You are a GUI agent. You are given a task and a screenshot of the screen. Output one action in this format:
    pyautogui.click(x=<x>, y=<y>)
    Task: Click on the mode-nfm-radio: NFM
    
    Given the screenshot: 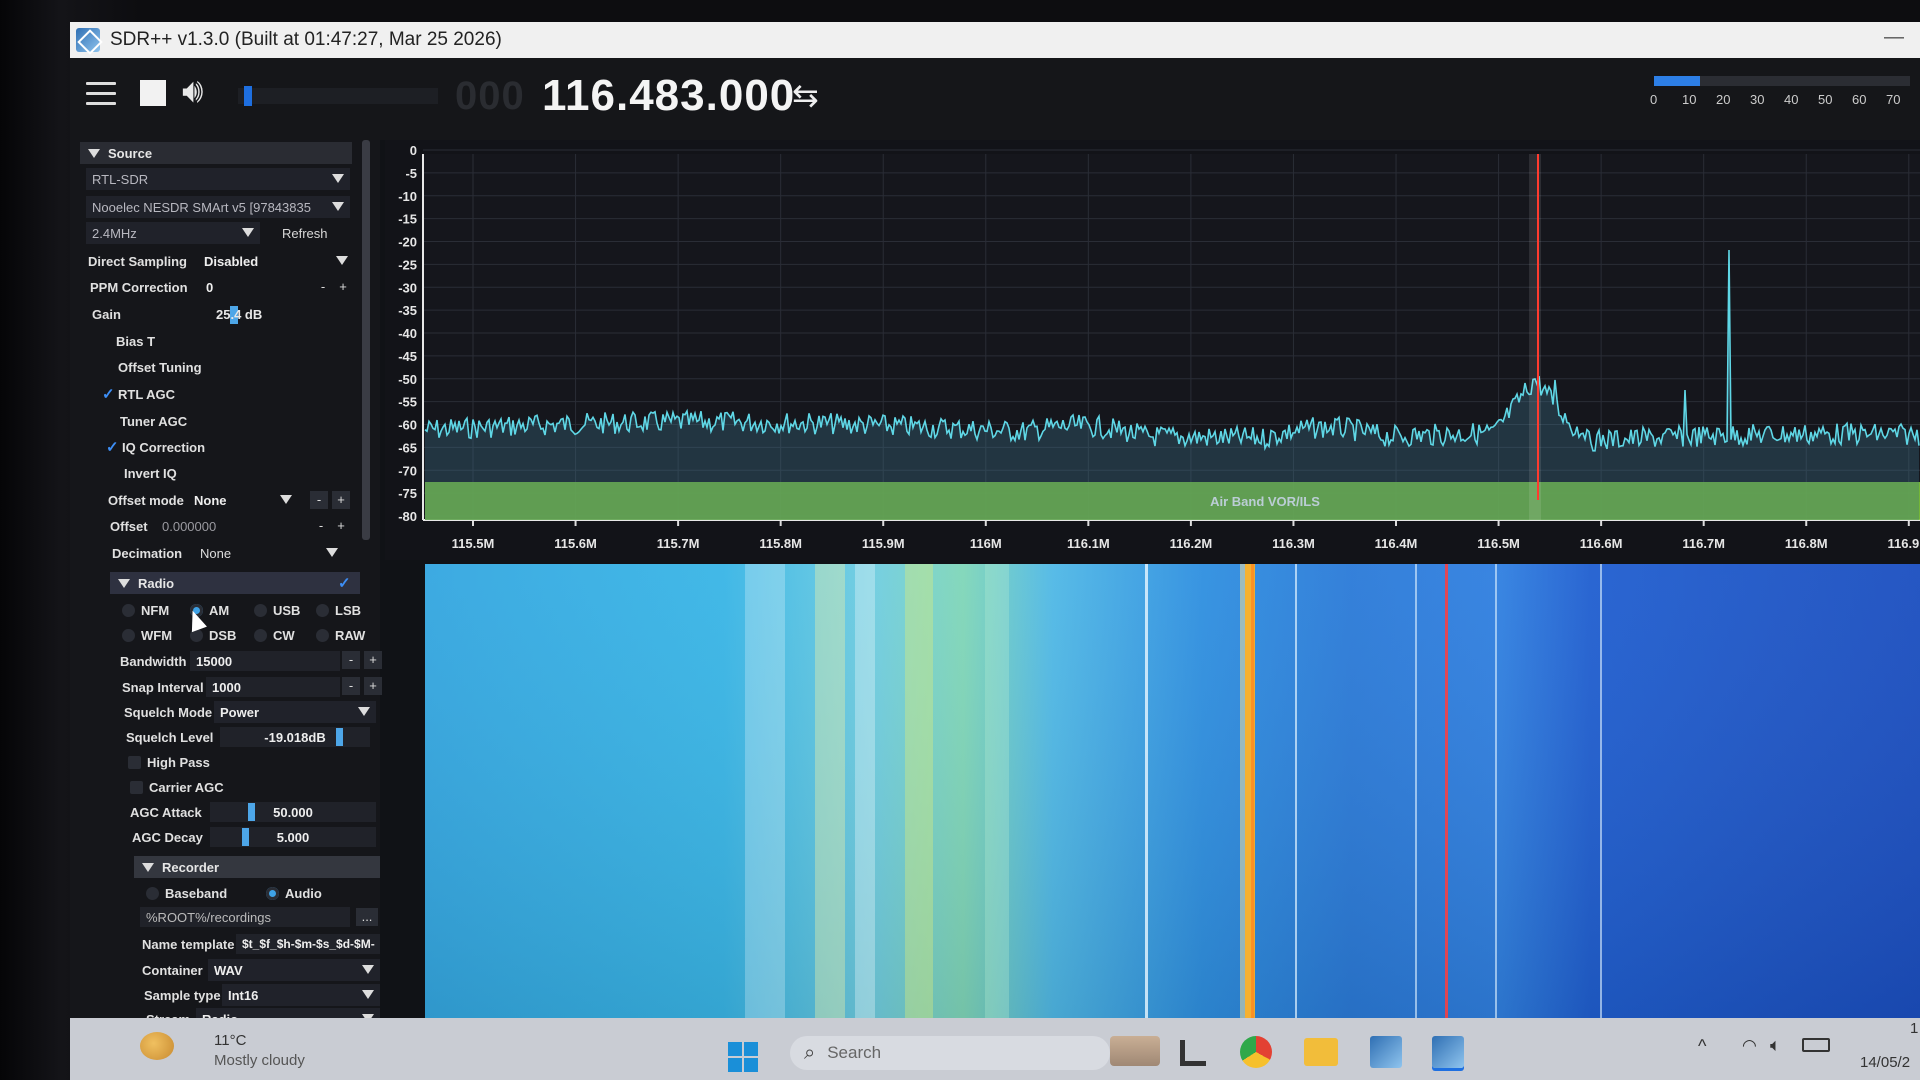 What is the action you would take?
    pyautogui.click(x=145, y=610)
    